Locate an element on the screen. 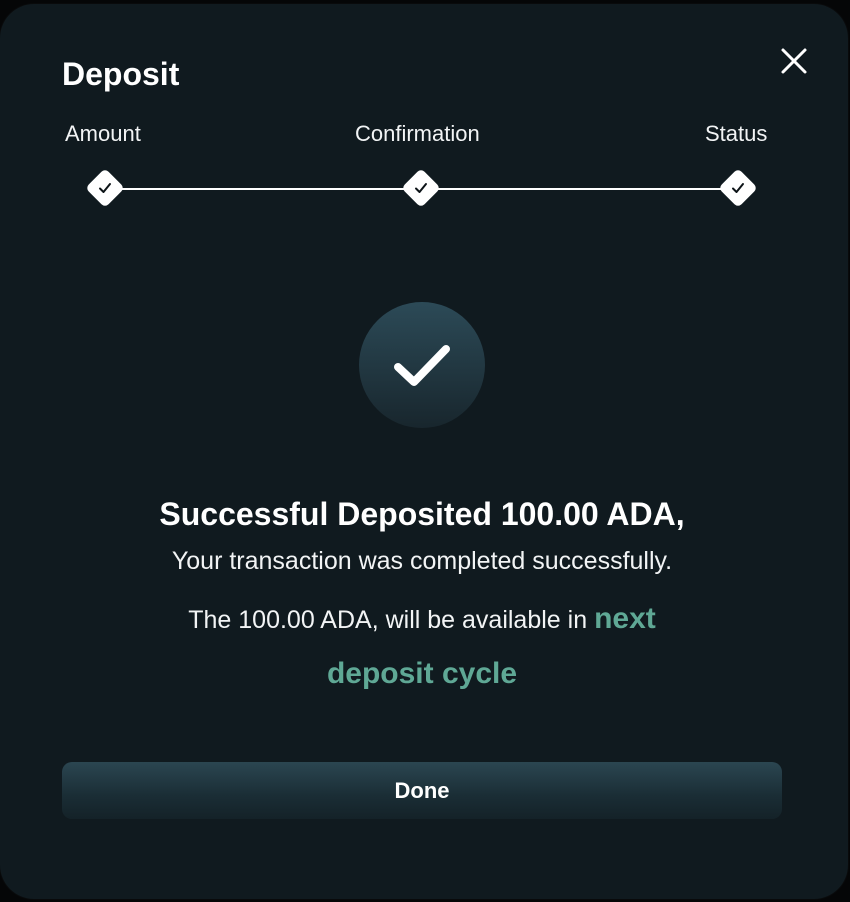 The width and height of the screenshot is (850, 902). close-button is located at coordinates (794, 61).